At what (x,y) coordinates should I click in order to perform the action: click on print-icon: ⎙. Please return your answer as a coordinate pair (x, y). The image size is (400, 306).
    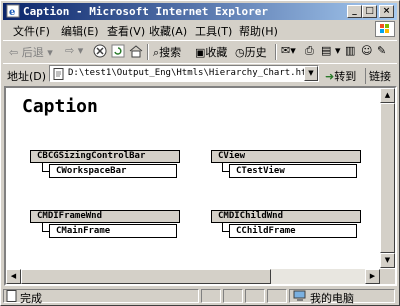
    Looking at the image, I should click on (309, 51).